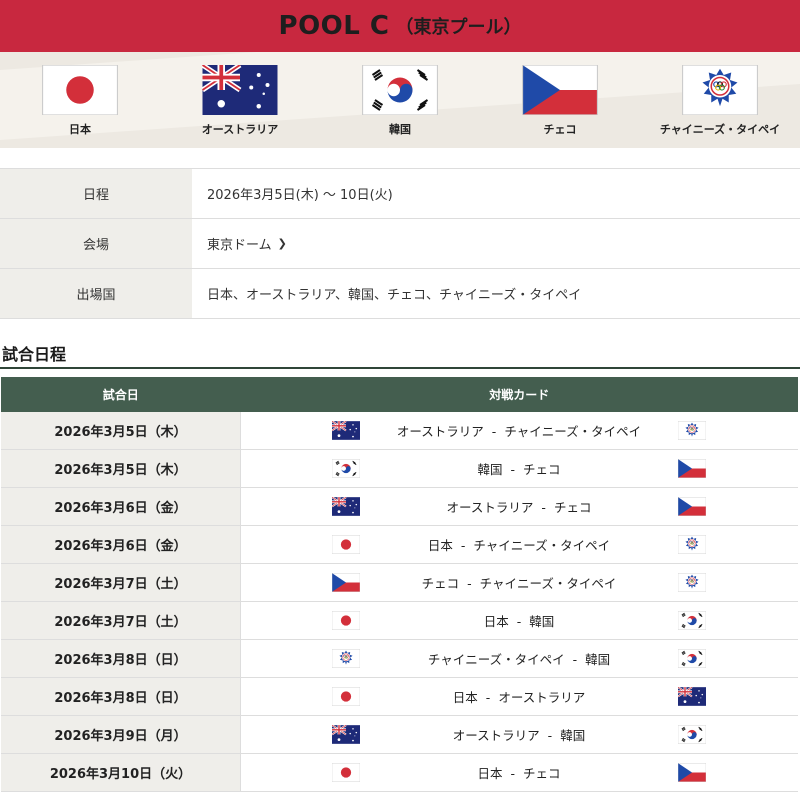 This screenshot has height=792, width=800. What do you see at coordinates (496, 659) in the screenshot?
I see `home-team: チャイニーズ・タイペイ` at bounding box center [496, 659].